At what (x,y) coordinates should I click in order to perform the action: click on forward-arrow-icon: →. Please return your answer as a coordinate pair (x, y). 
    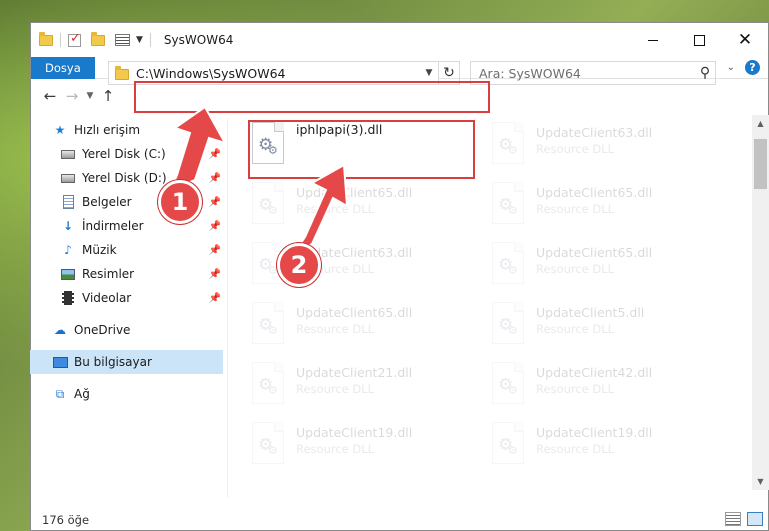
    Looking at the image, I should click on (72, 96).